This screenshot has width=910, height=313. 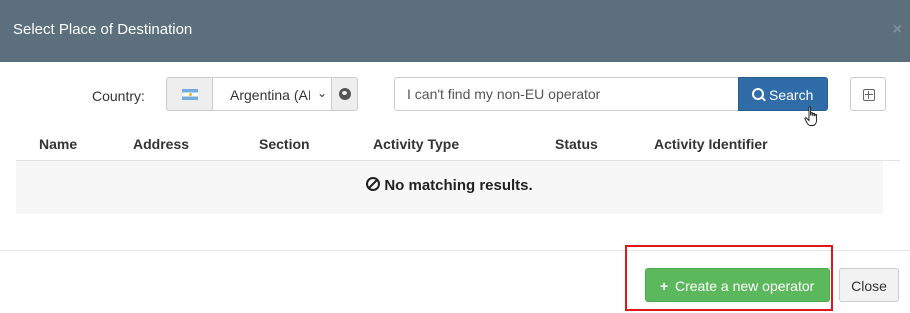 I want to click on country-label: Country:, so click(x=118, y=96).